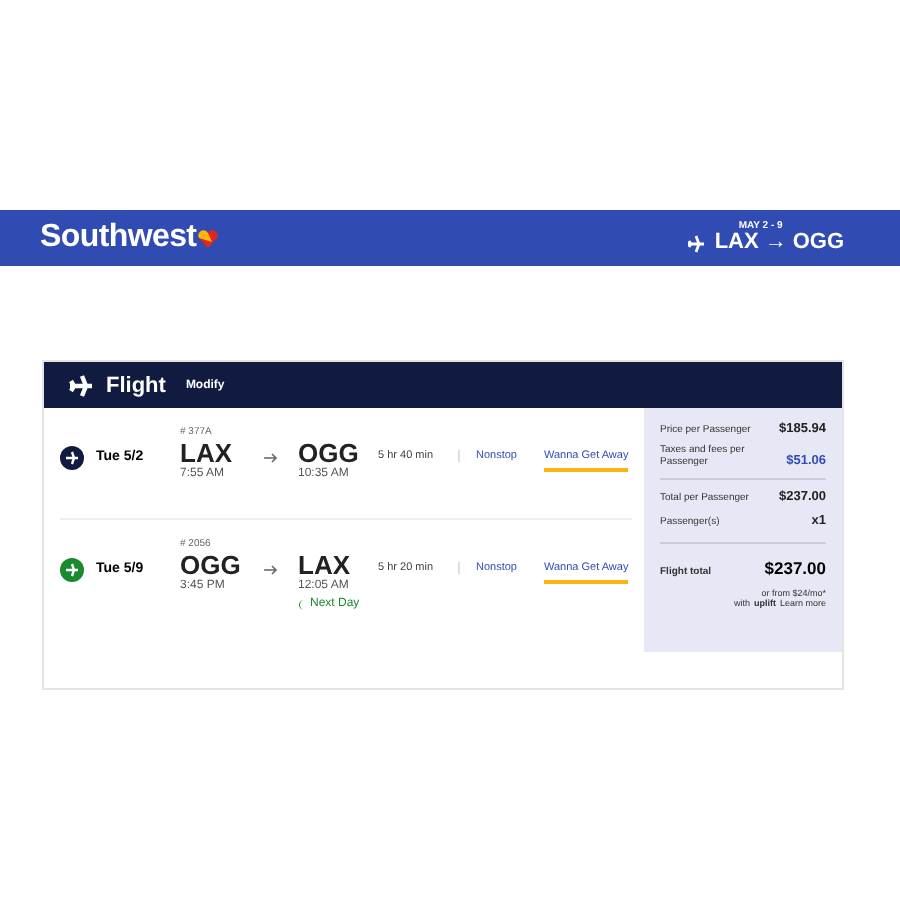  What do you see at coordinates (118, 238) in the screenshot?
I see `logo-text: Southwest` at bounding box center [118, 238].